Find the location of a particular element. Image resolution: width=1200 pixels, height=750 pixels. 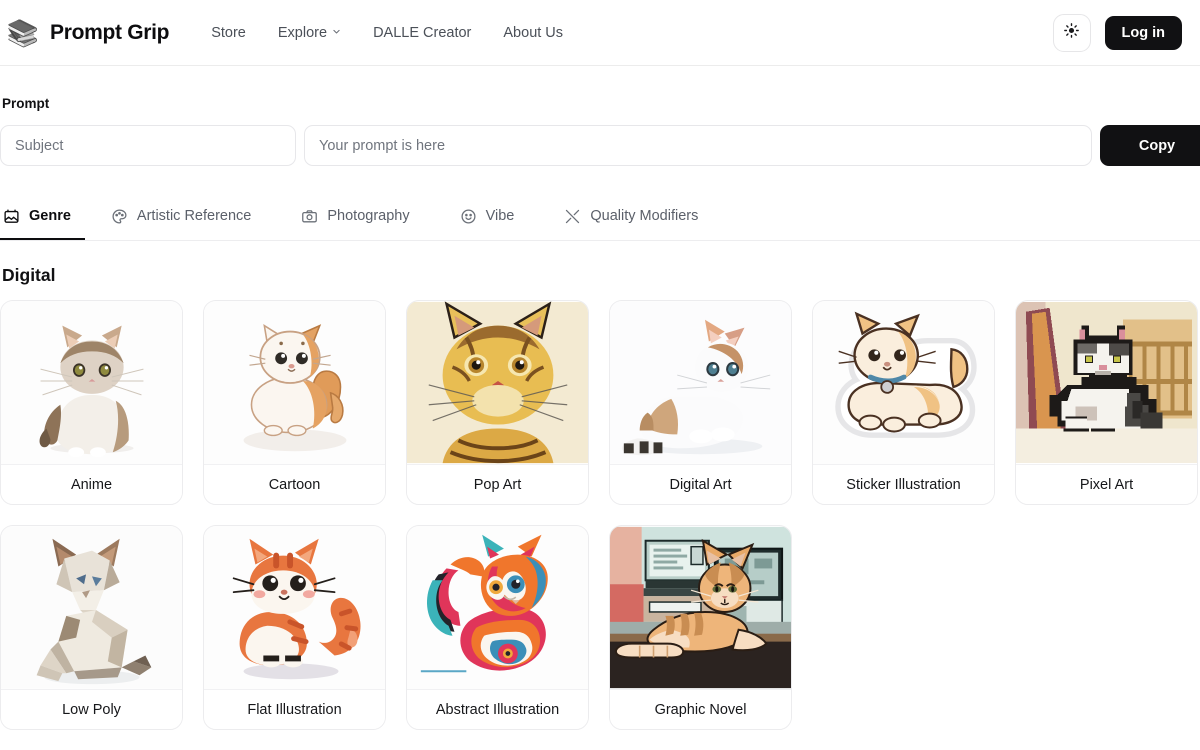

tab-photography: Photography is located at coordinates (366, 217).